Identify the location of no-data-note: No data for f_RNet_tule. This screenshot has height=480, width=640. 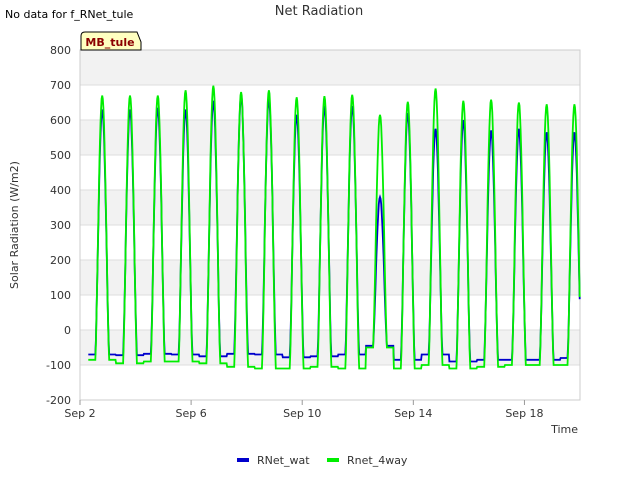
(69, 14).